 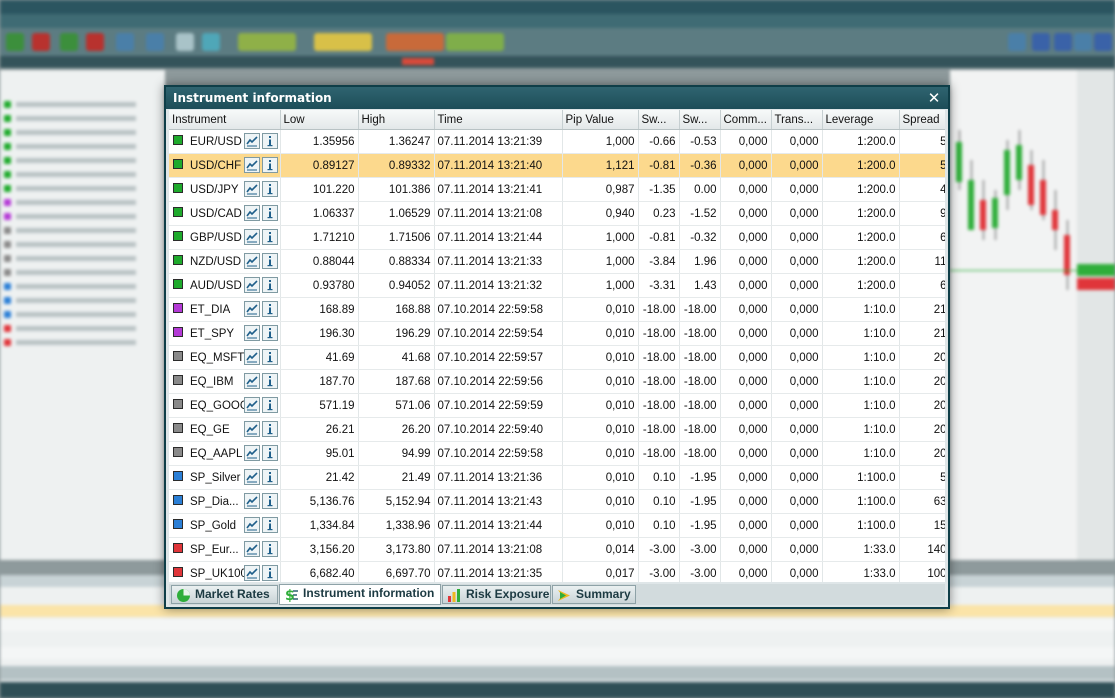 I want to click on instrument-cell: GBP/USD, so click(x=225, y=237).